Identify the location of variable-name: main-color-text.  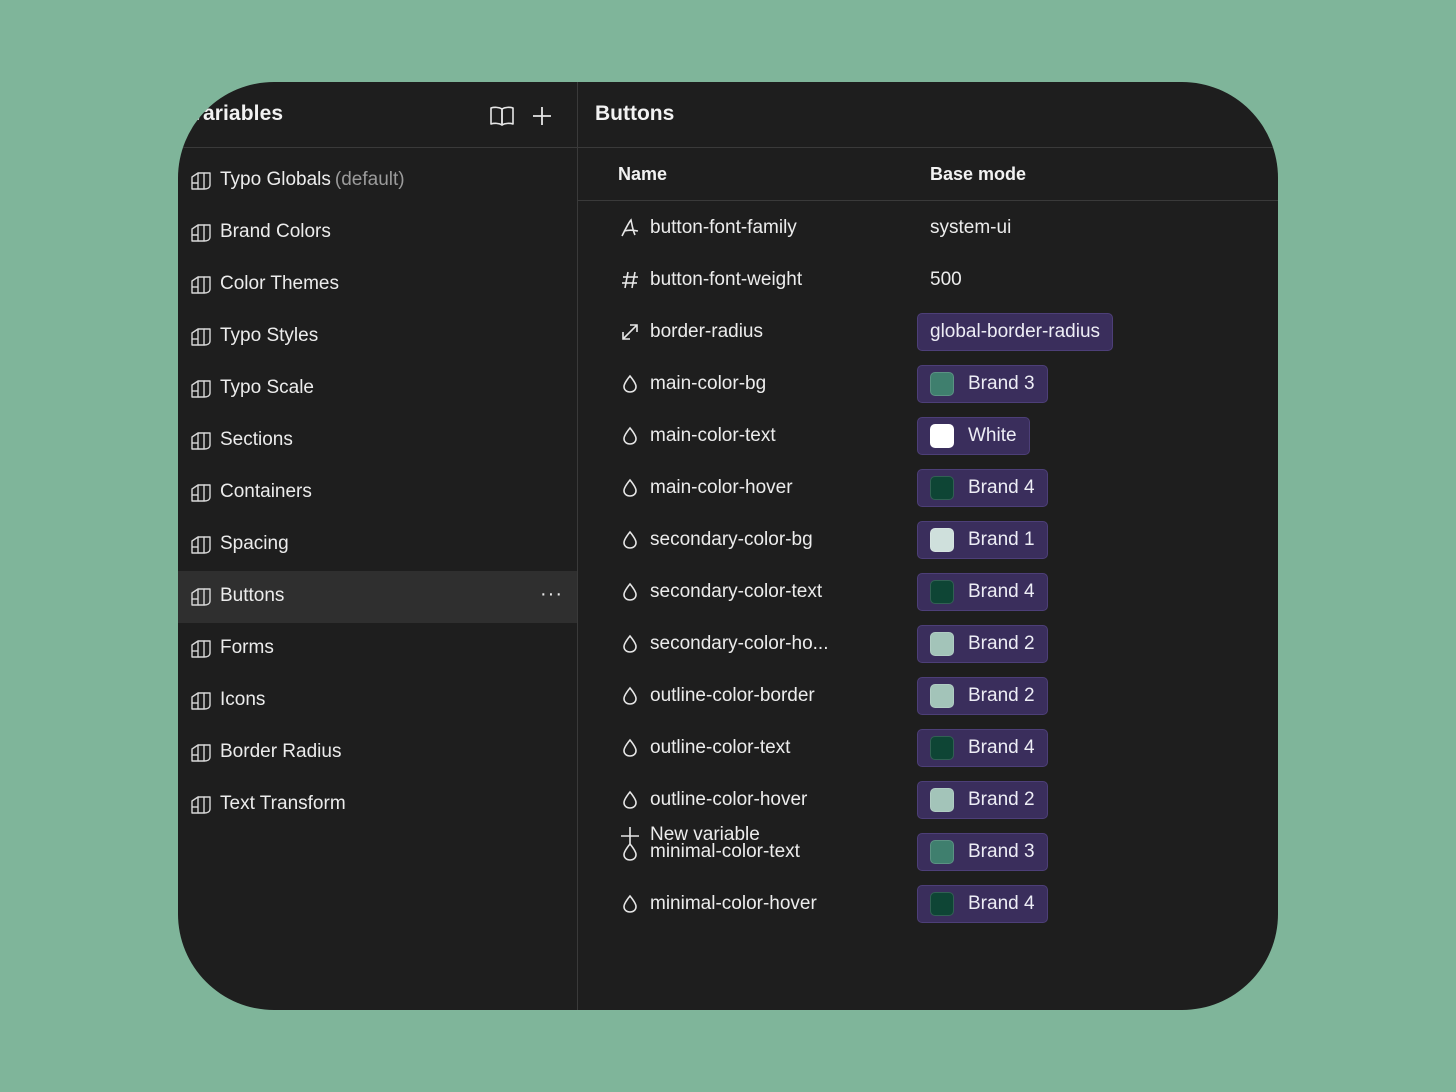
(713, 436).